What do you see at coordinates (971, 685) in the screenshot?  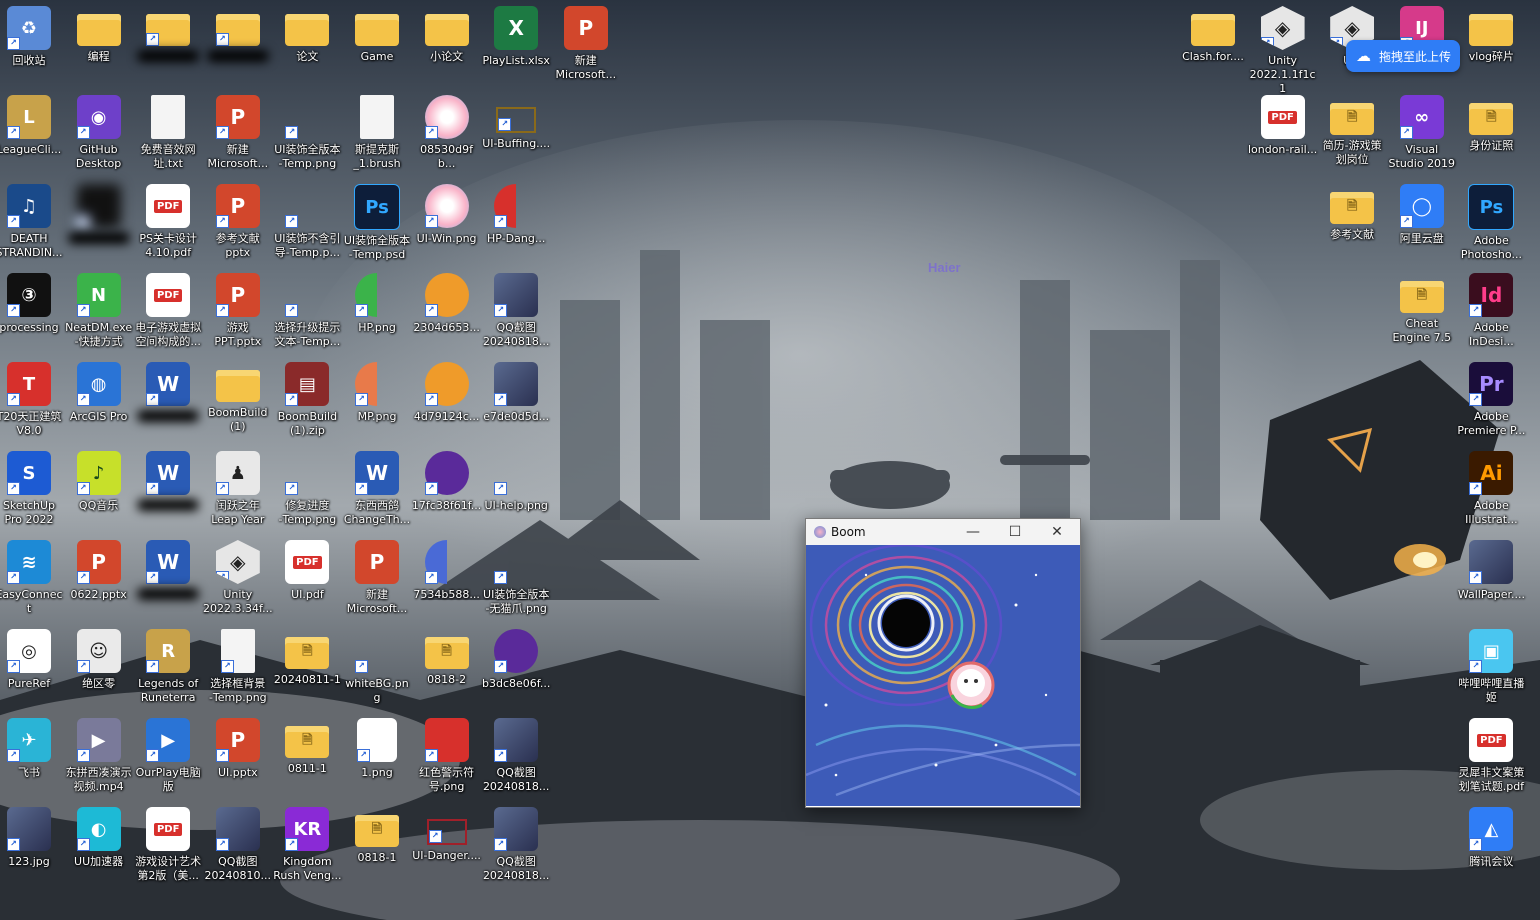 I see `player-avatar` at bounding box center [971, 685].